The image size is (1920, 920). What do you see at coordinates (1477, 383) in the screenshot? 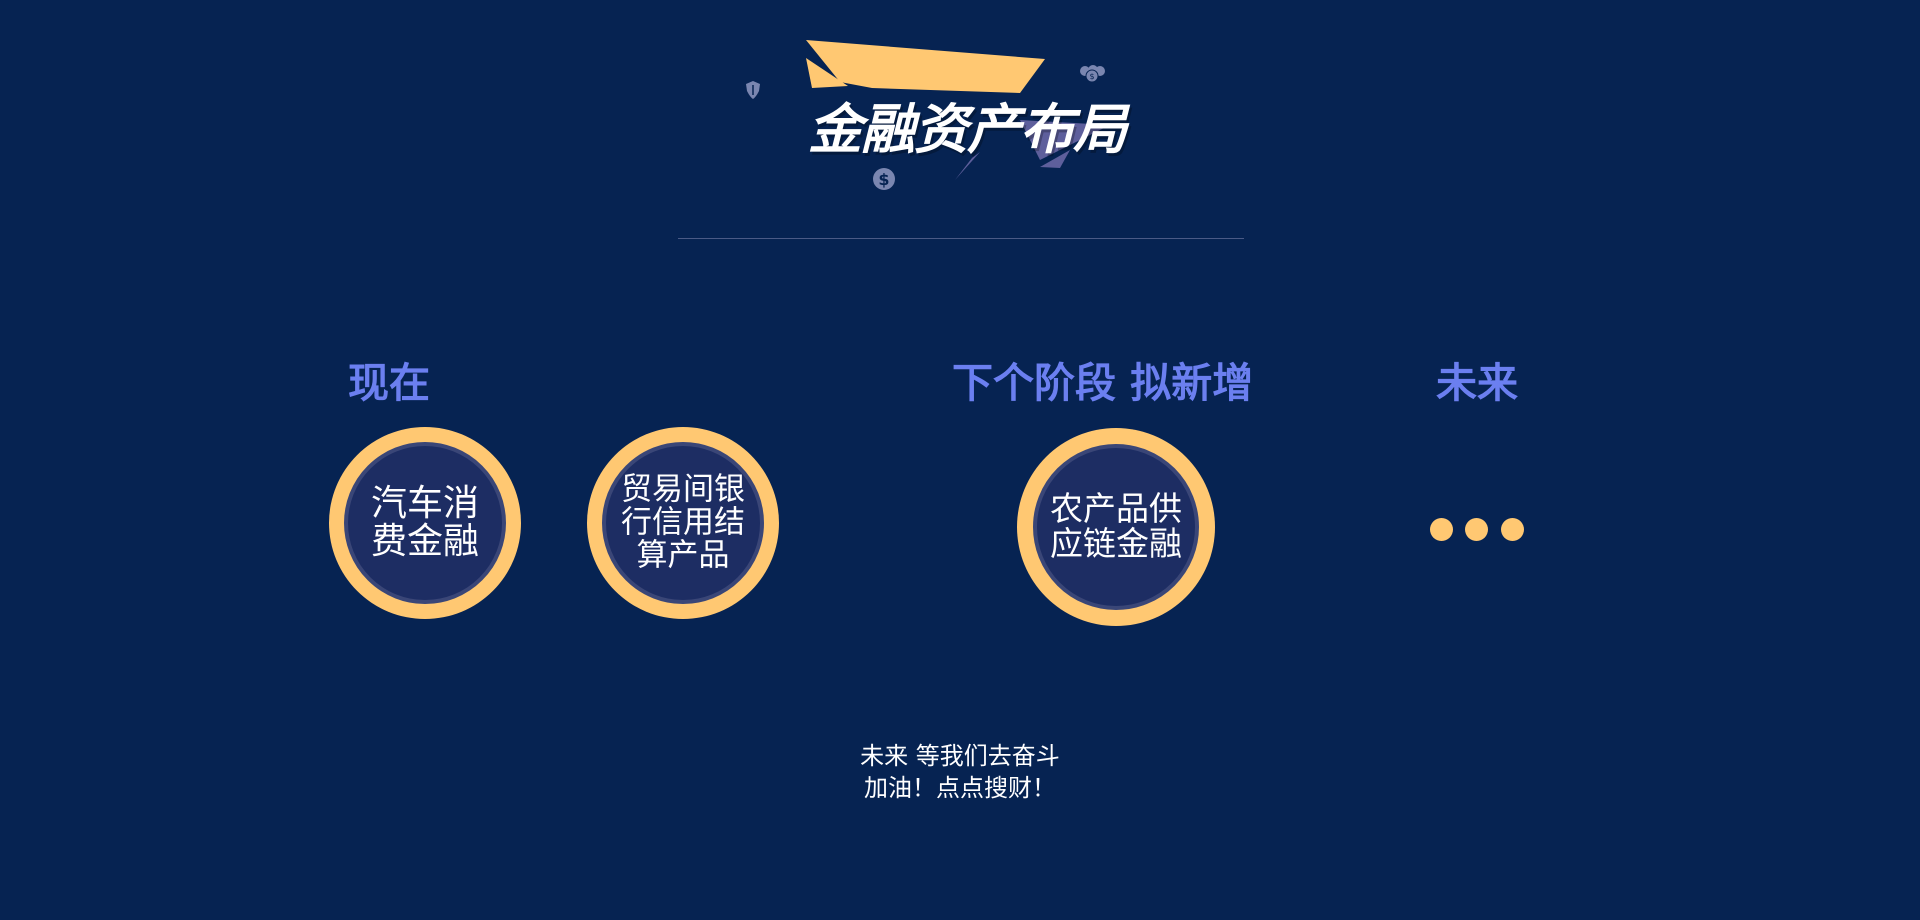
I see `stage-heading-future: 未来` at bounding box center [1477, 383].